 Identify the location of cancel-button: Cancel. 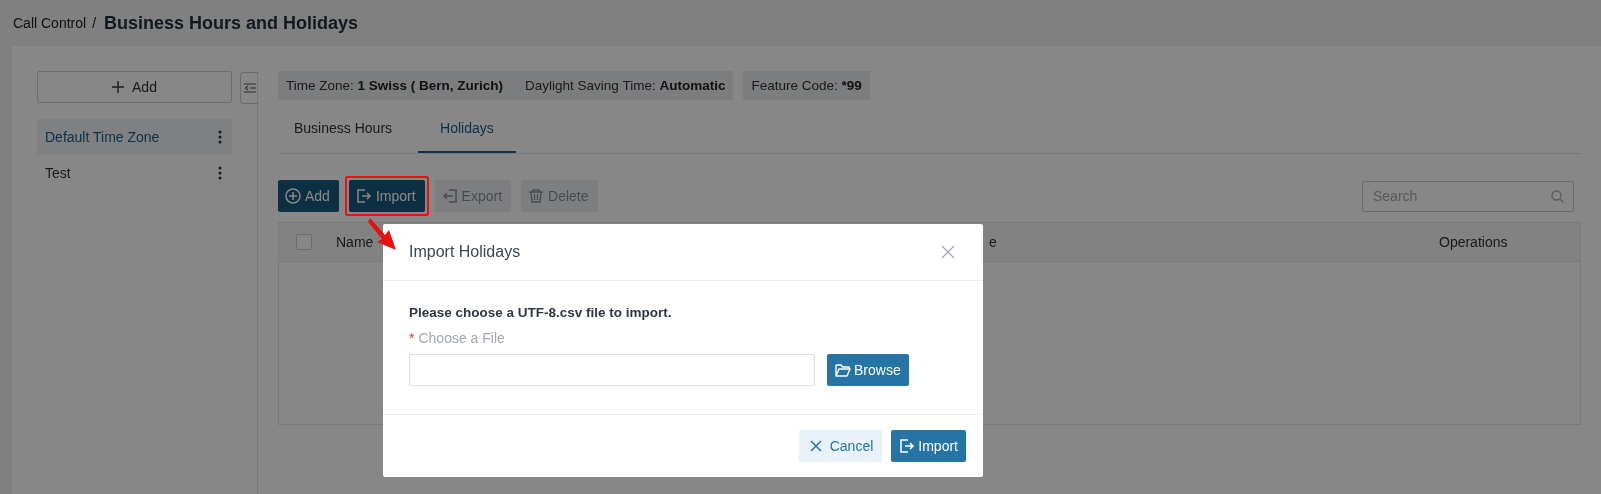
(840, 446).